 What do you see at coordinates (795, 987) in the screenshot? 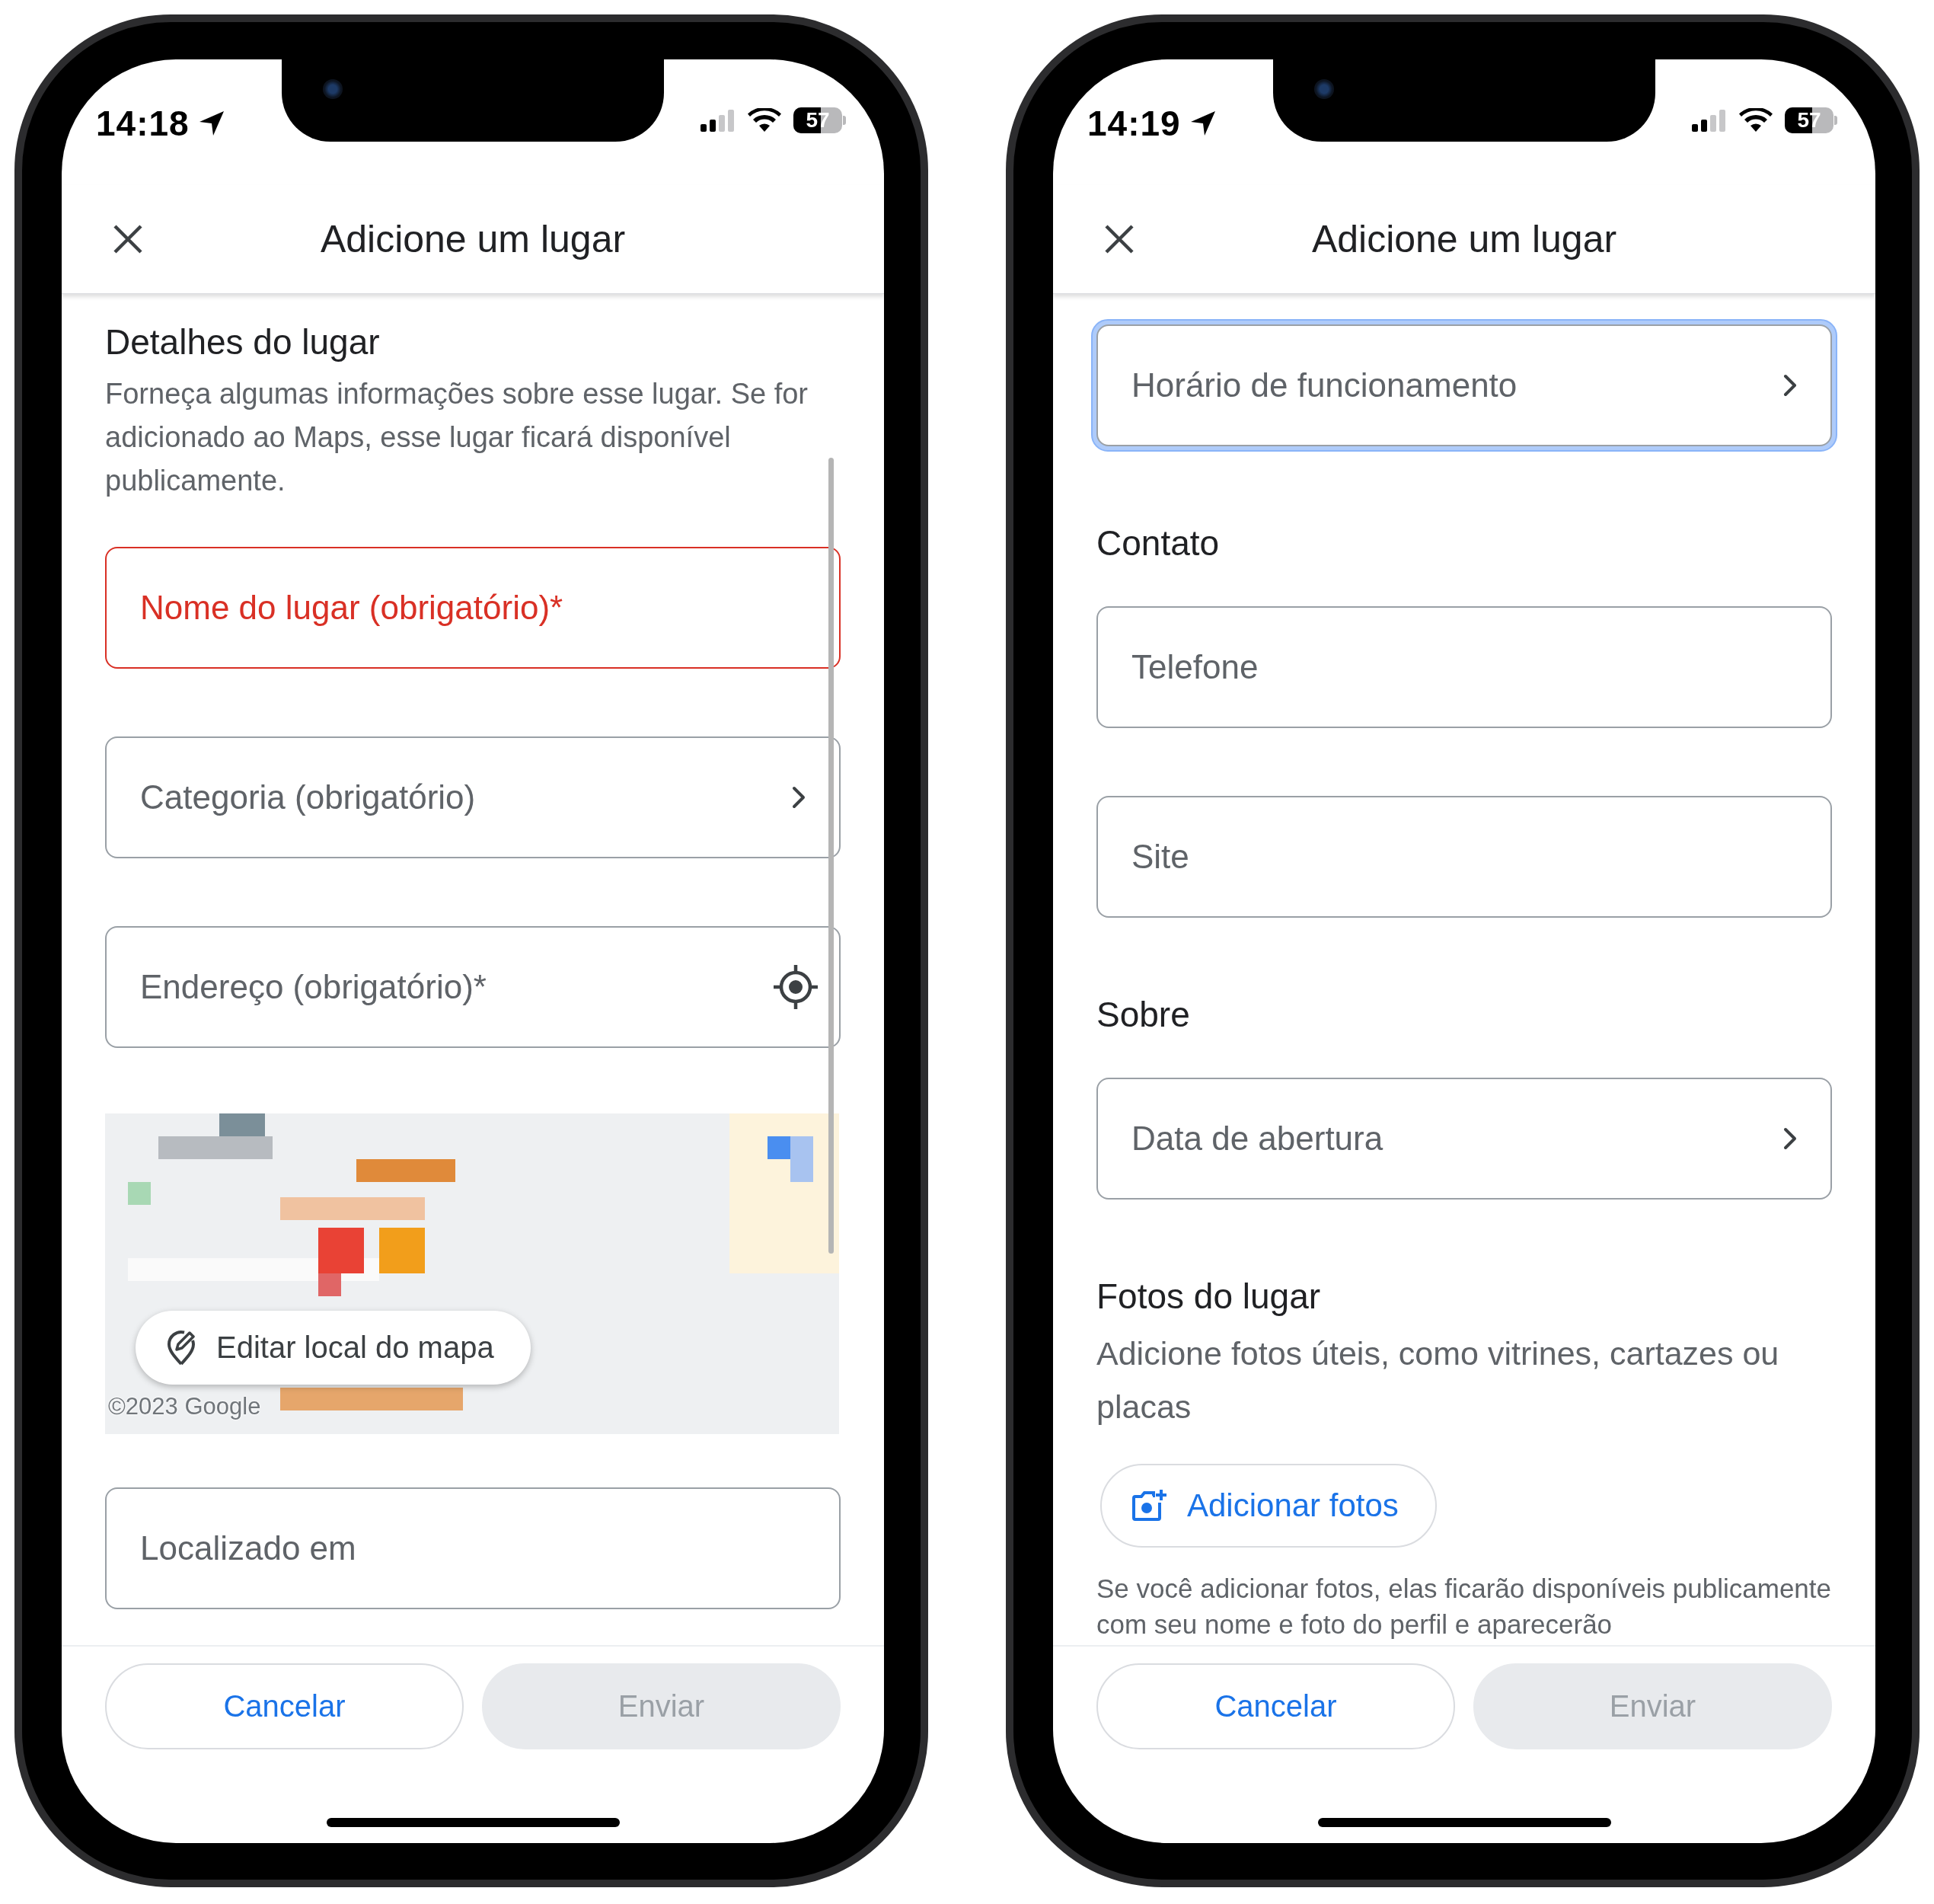
I see `locate-icon` at bounding box center [795, 987].